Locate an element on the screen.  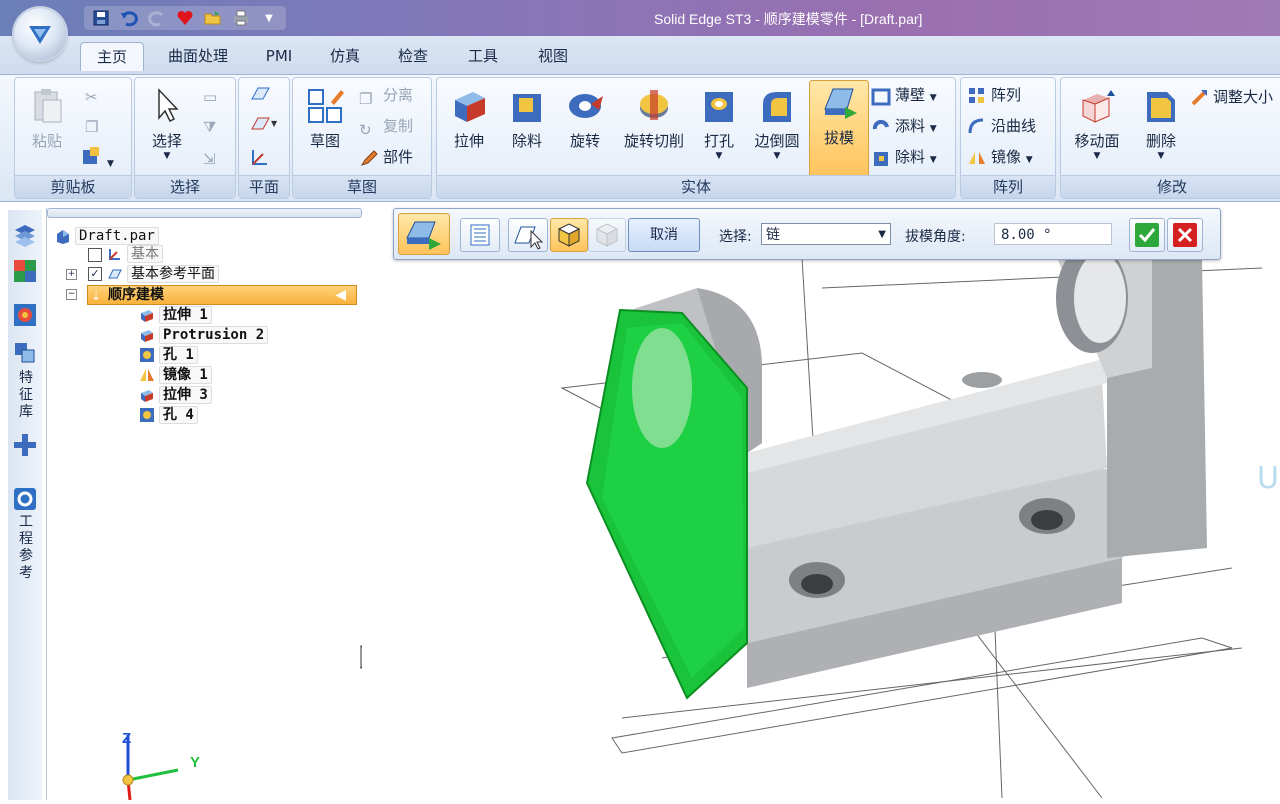
separate-icon: ❐ is located at coordinates (366, 98).